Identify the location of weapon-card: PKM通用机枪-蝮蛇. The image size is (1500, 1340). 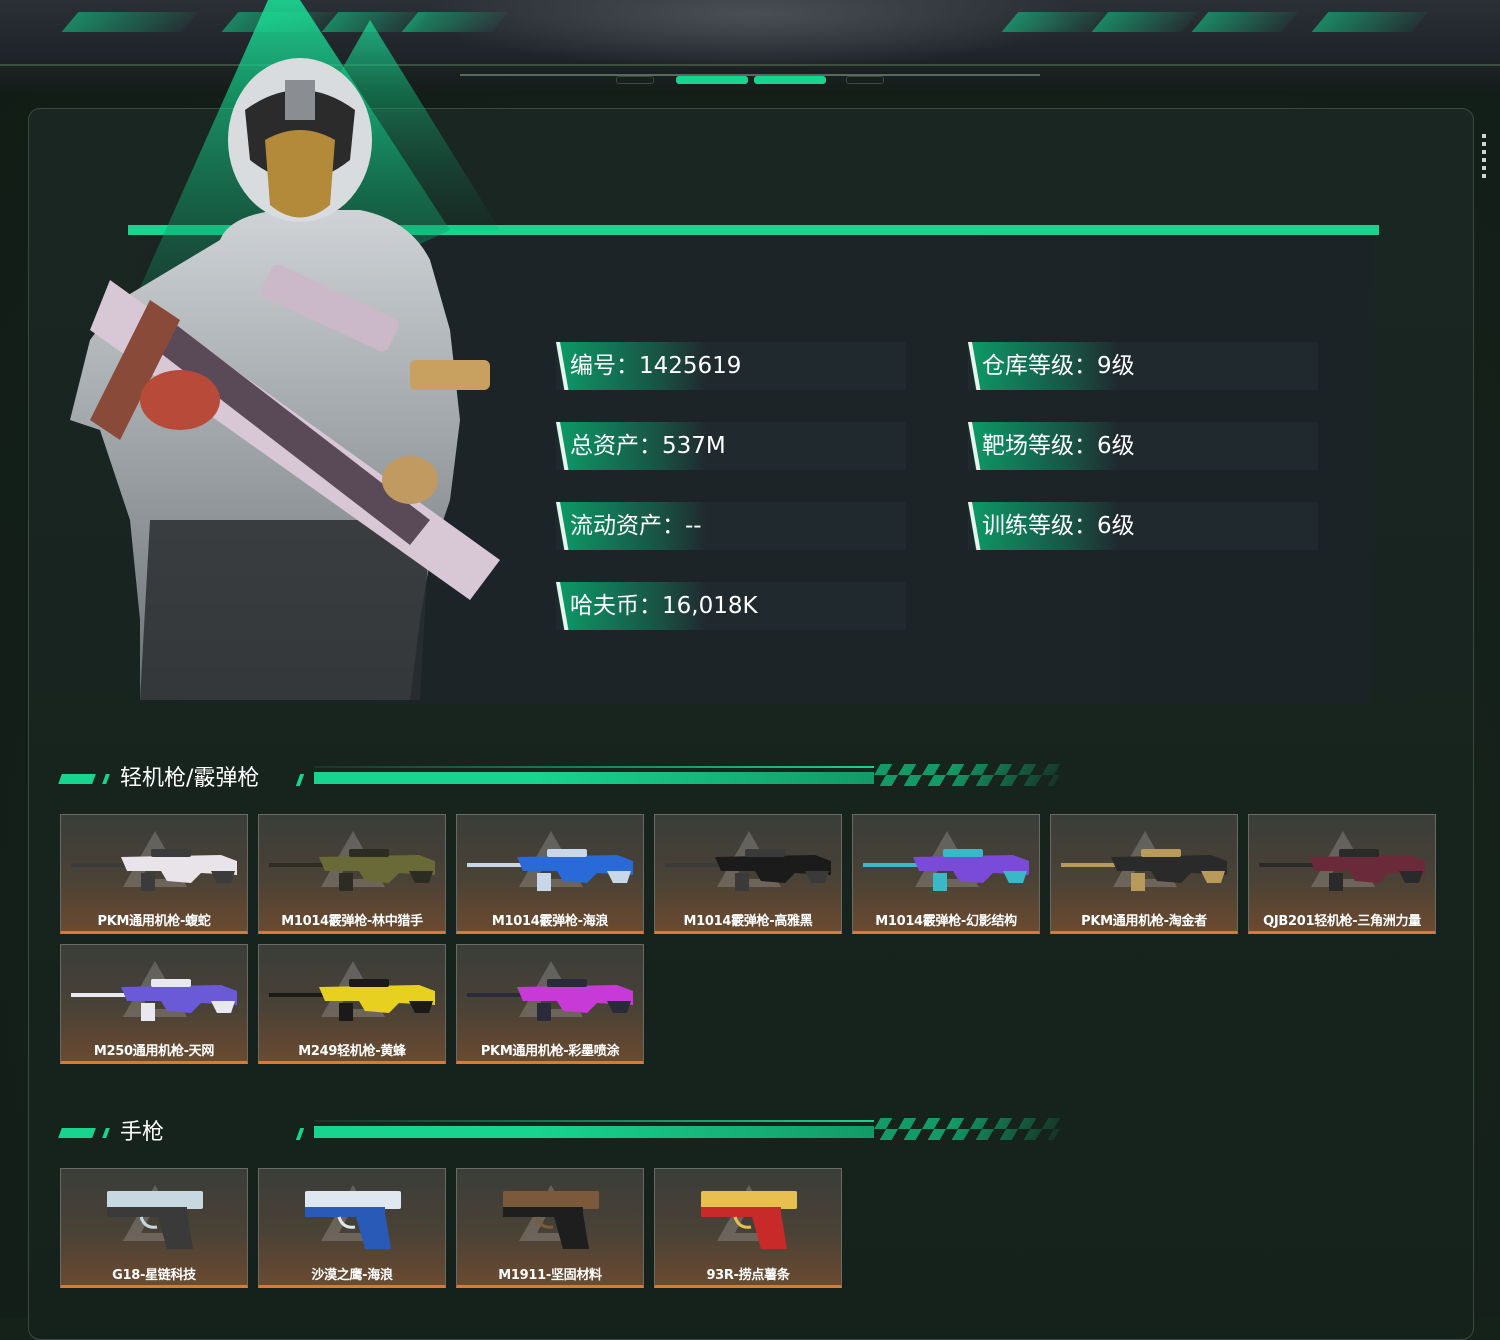
(154, 874).